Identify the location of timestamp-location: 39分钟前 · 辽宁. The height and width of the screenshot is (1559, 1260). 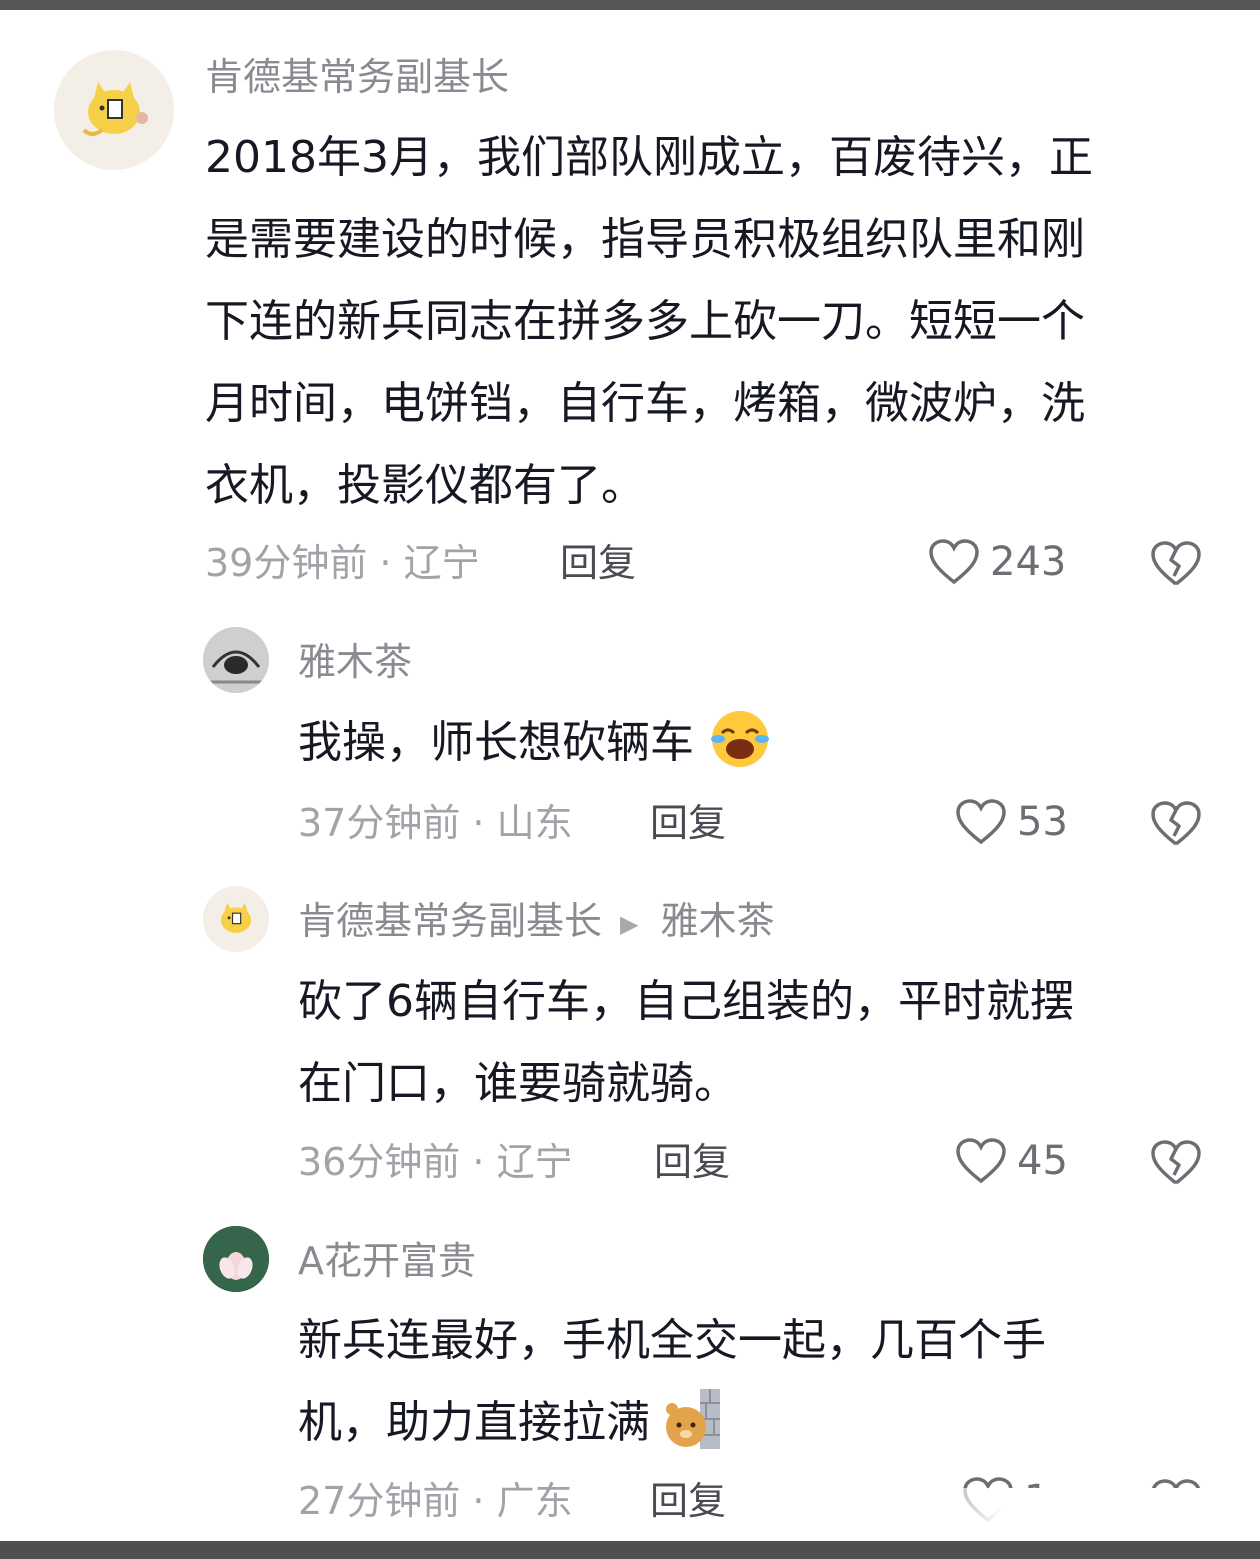
(342, 563).